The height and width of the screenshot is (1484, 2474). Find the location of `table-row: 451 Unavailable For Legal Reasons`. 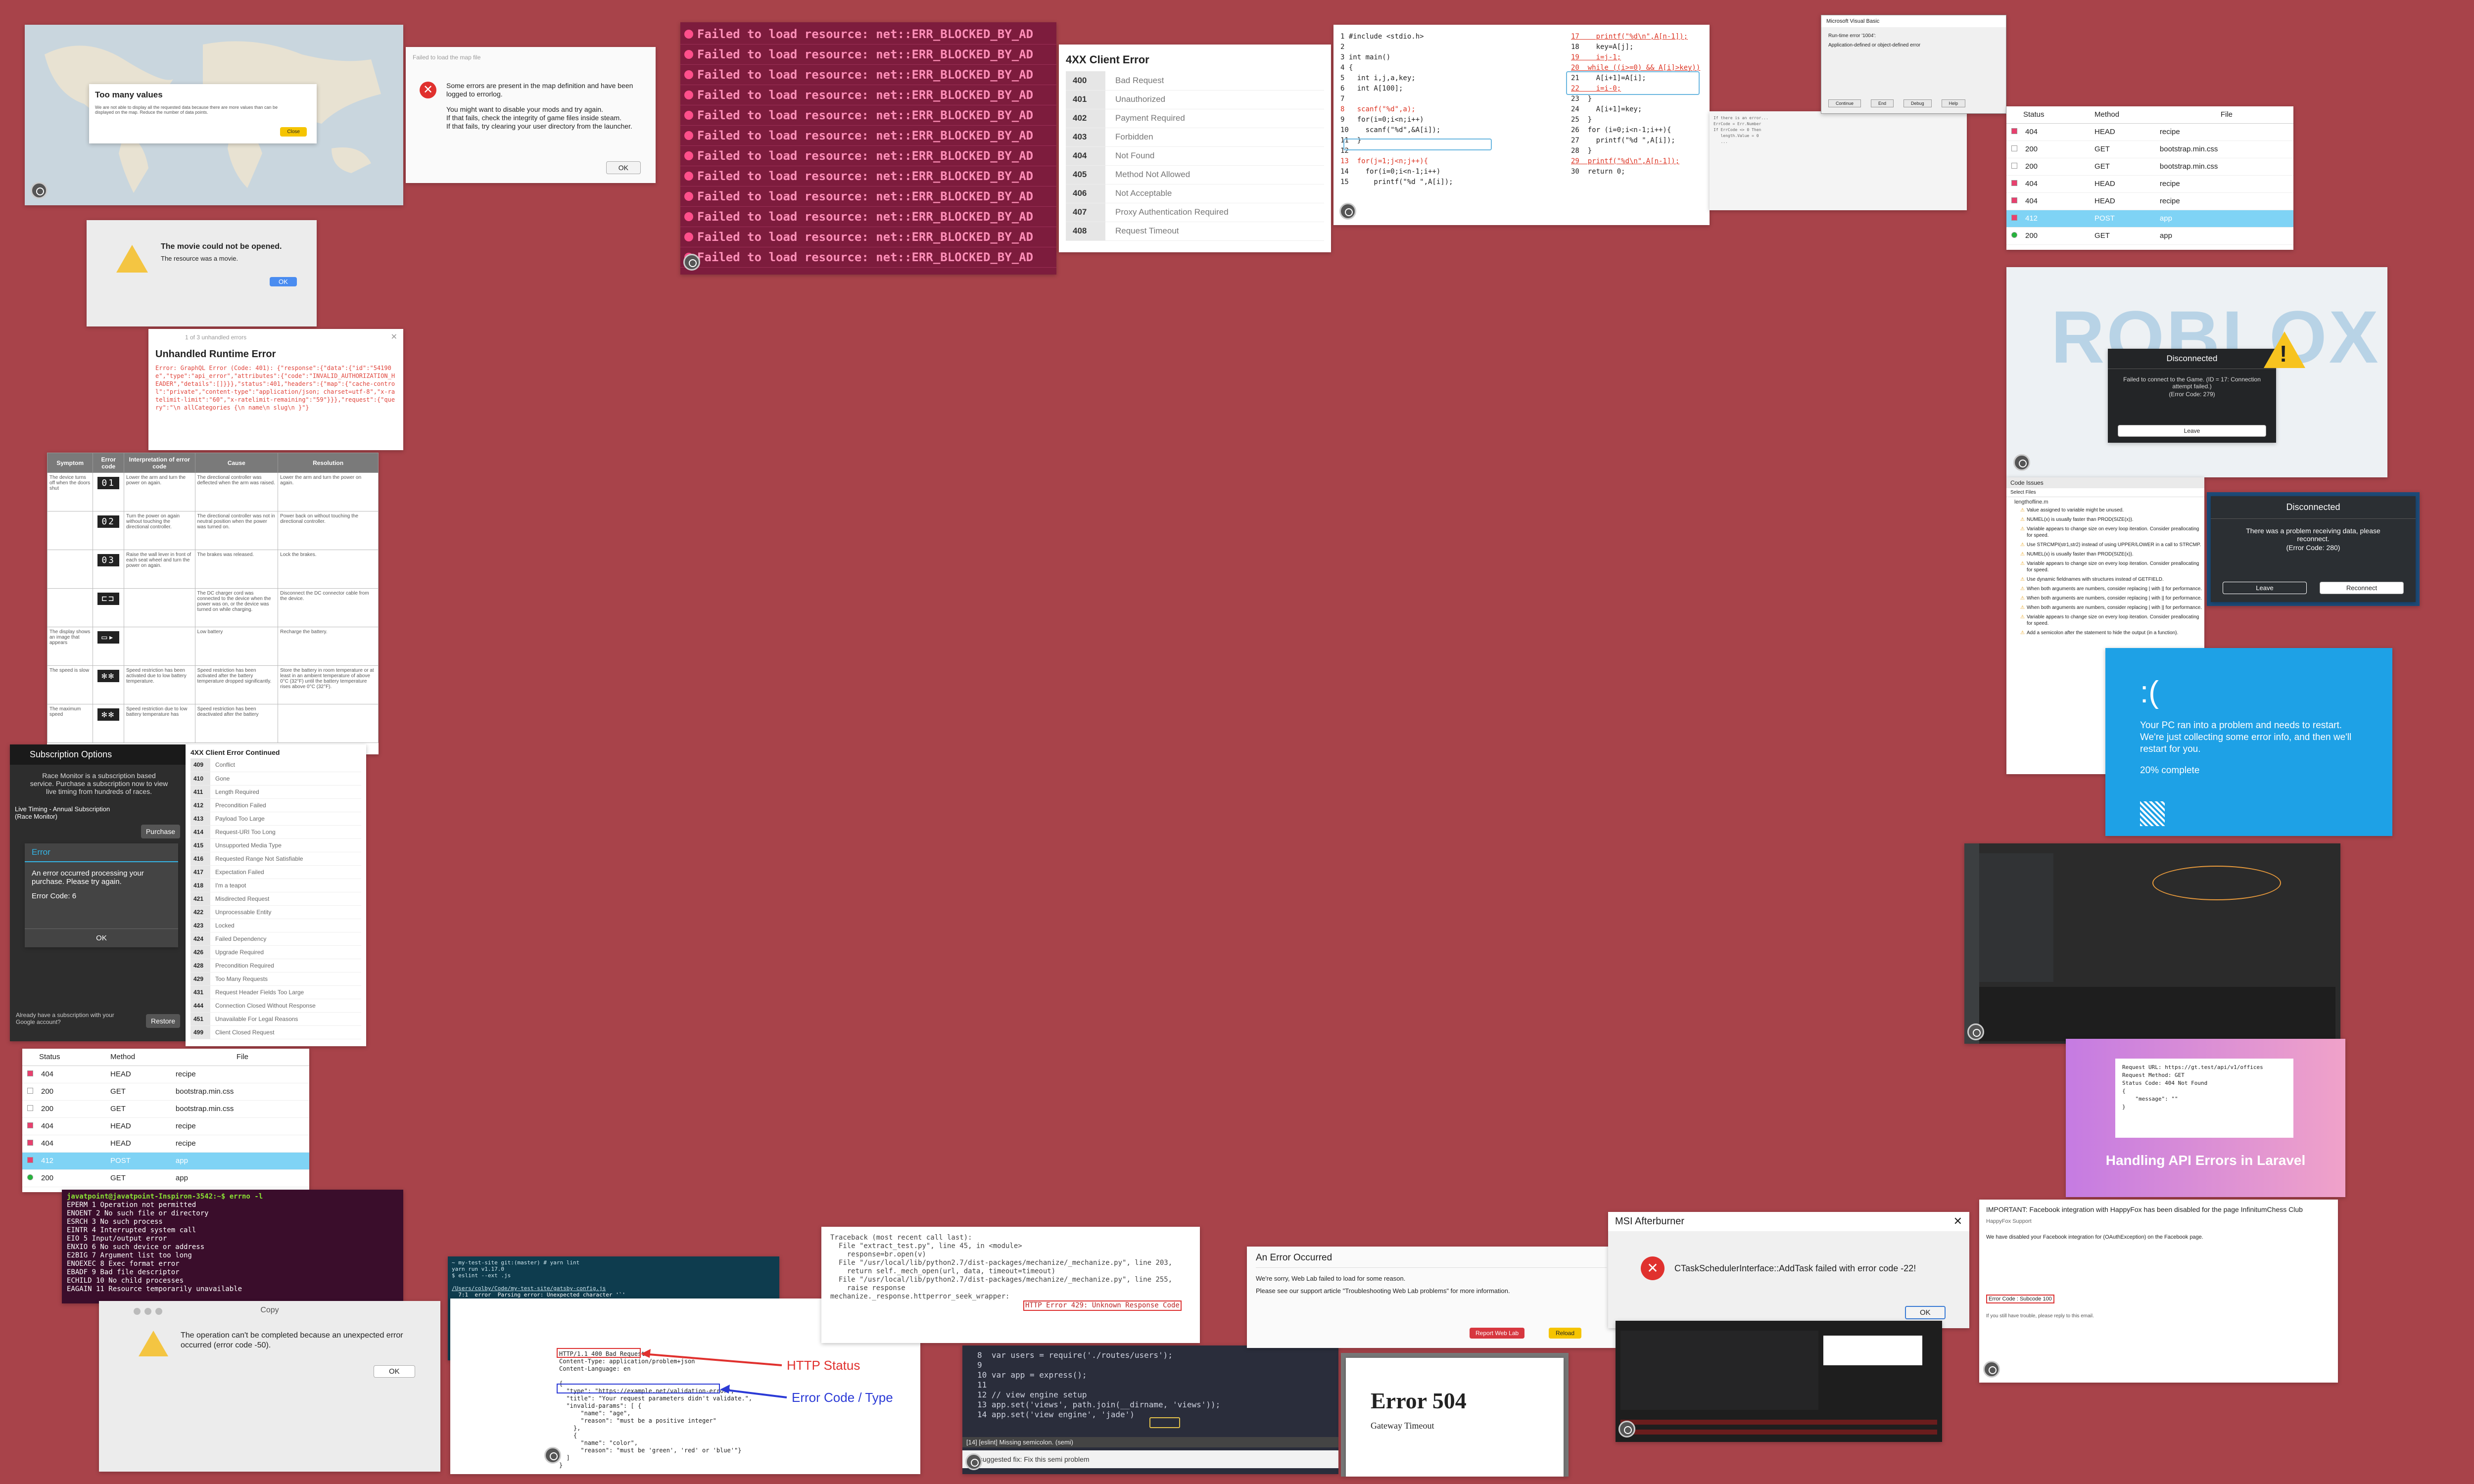

table-row: 451 Unavailable For Legal Reasons is located at coordinates (275, 1018).